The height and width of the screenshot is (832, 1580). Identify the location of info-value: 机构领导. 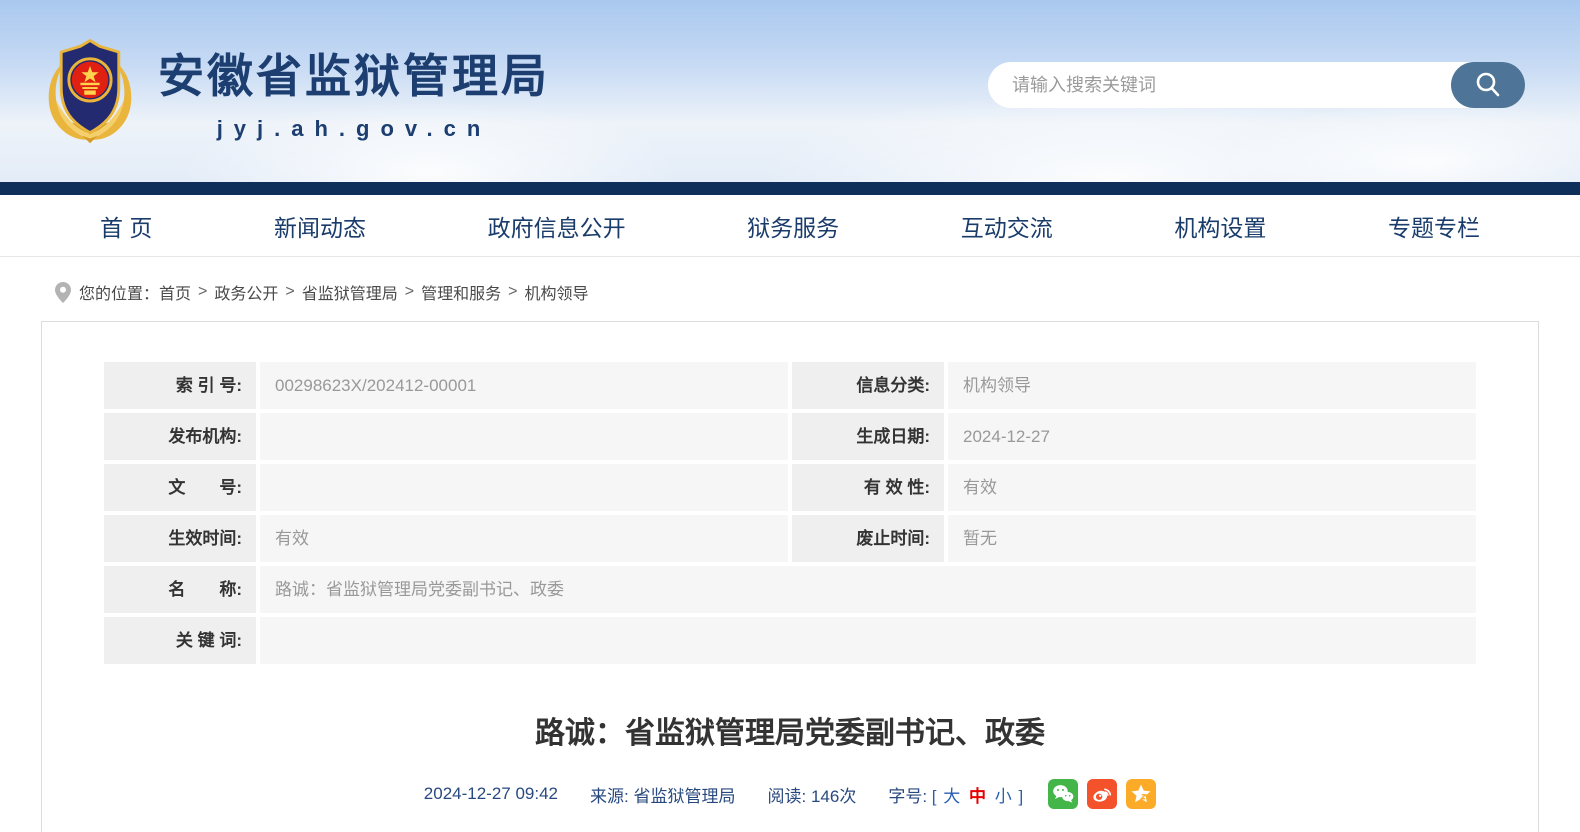
(1212, 385).